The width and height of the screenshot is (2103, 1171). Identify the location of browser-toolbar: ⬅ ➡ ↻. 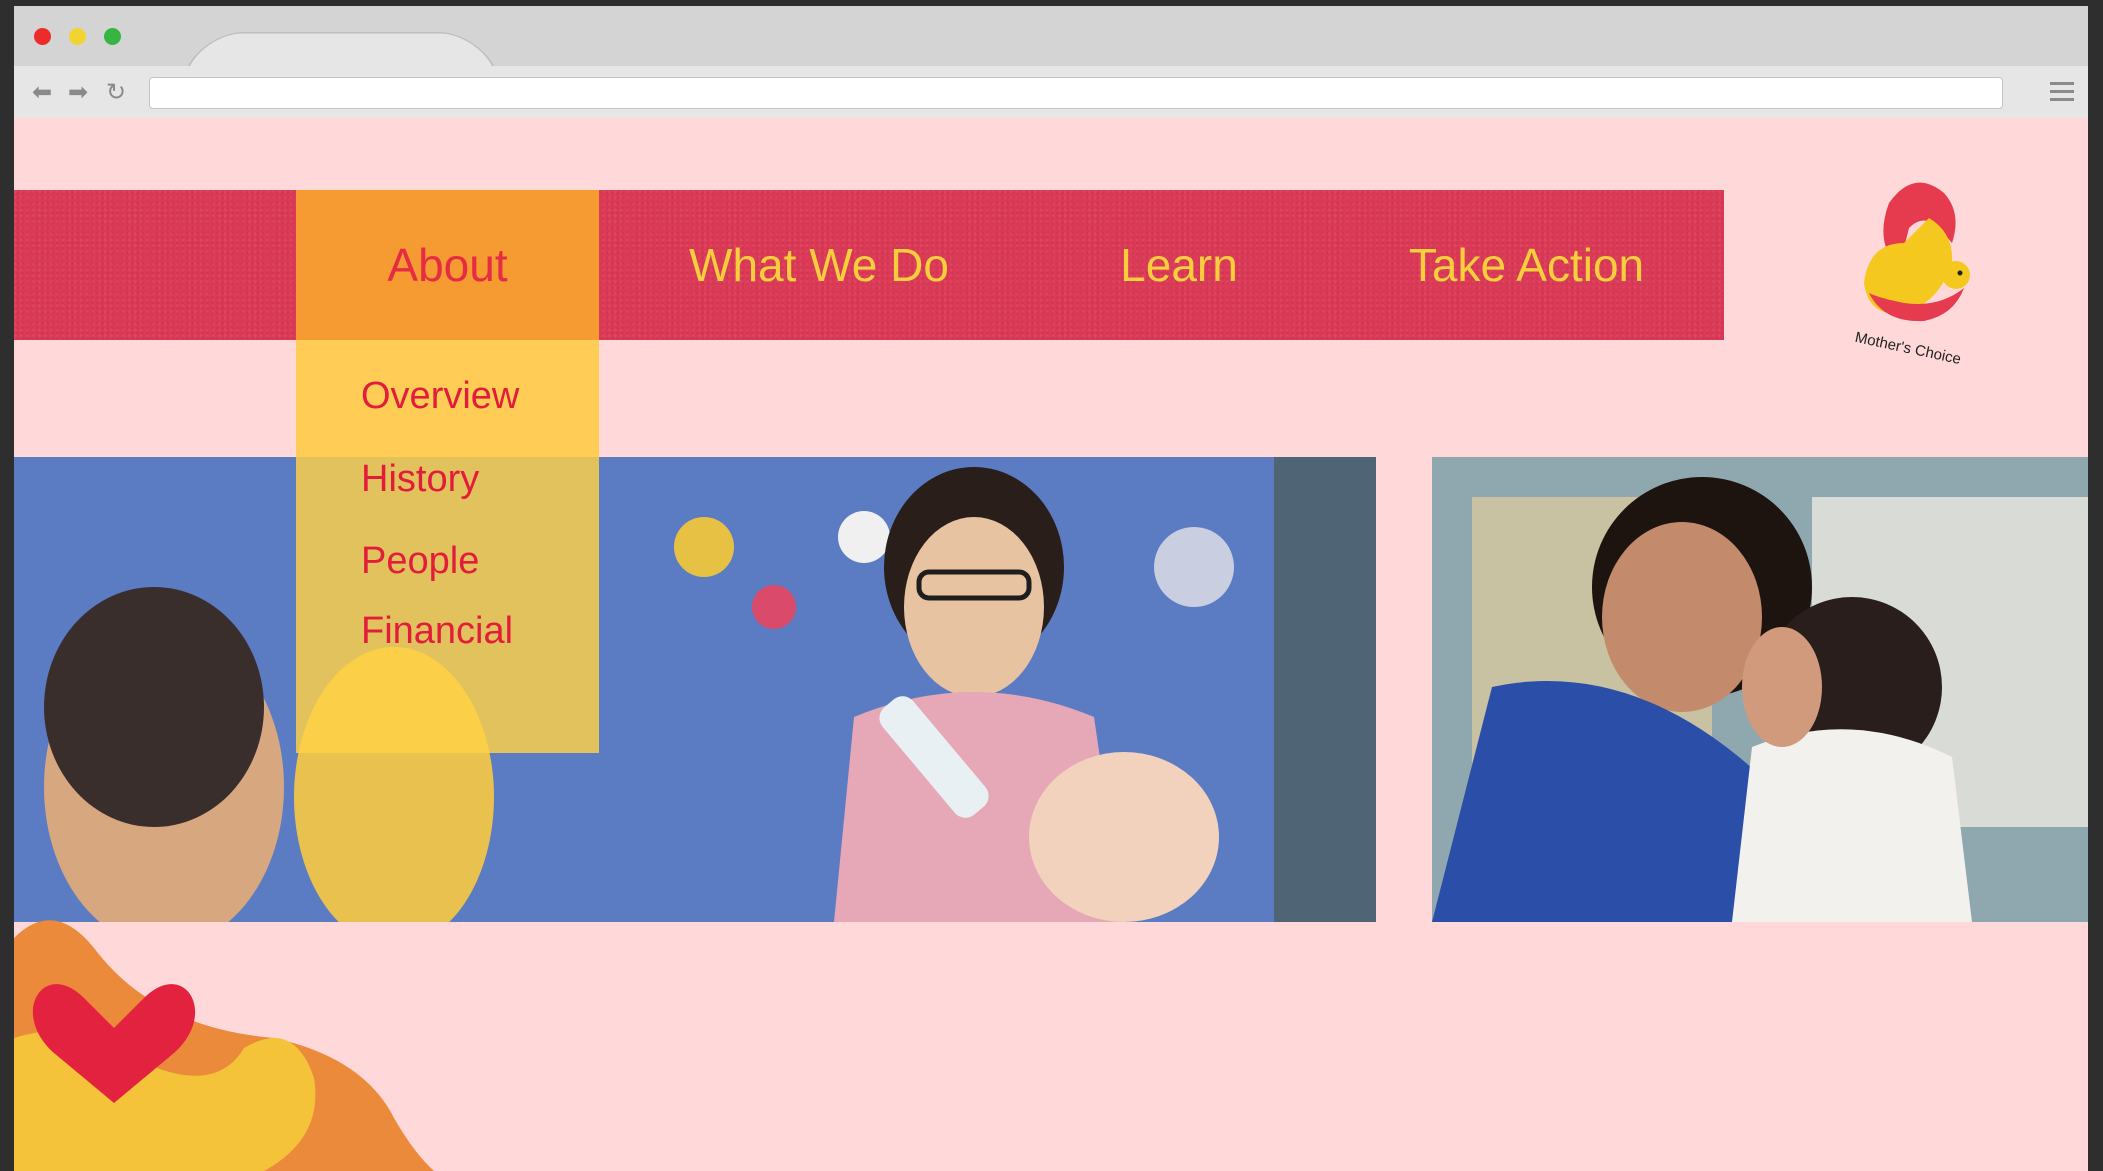
(1051, 93).